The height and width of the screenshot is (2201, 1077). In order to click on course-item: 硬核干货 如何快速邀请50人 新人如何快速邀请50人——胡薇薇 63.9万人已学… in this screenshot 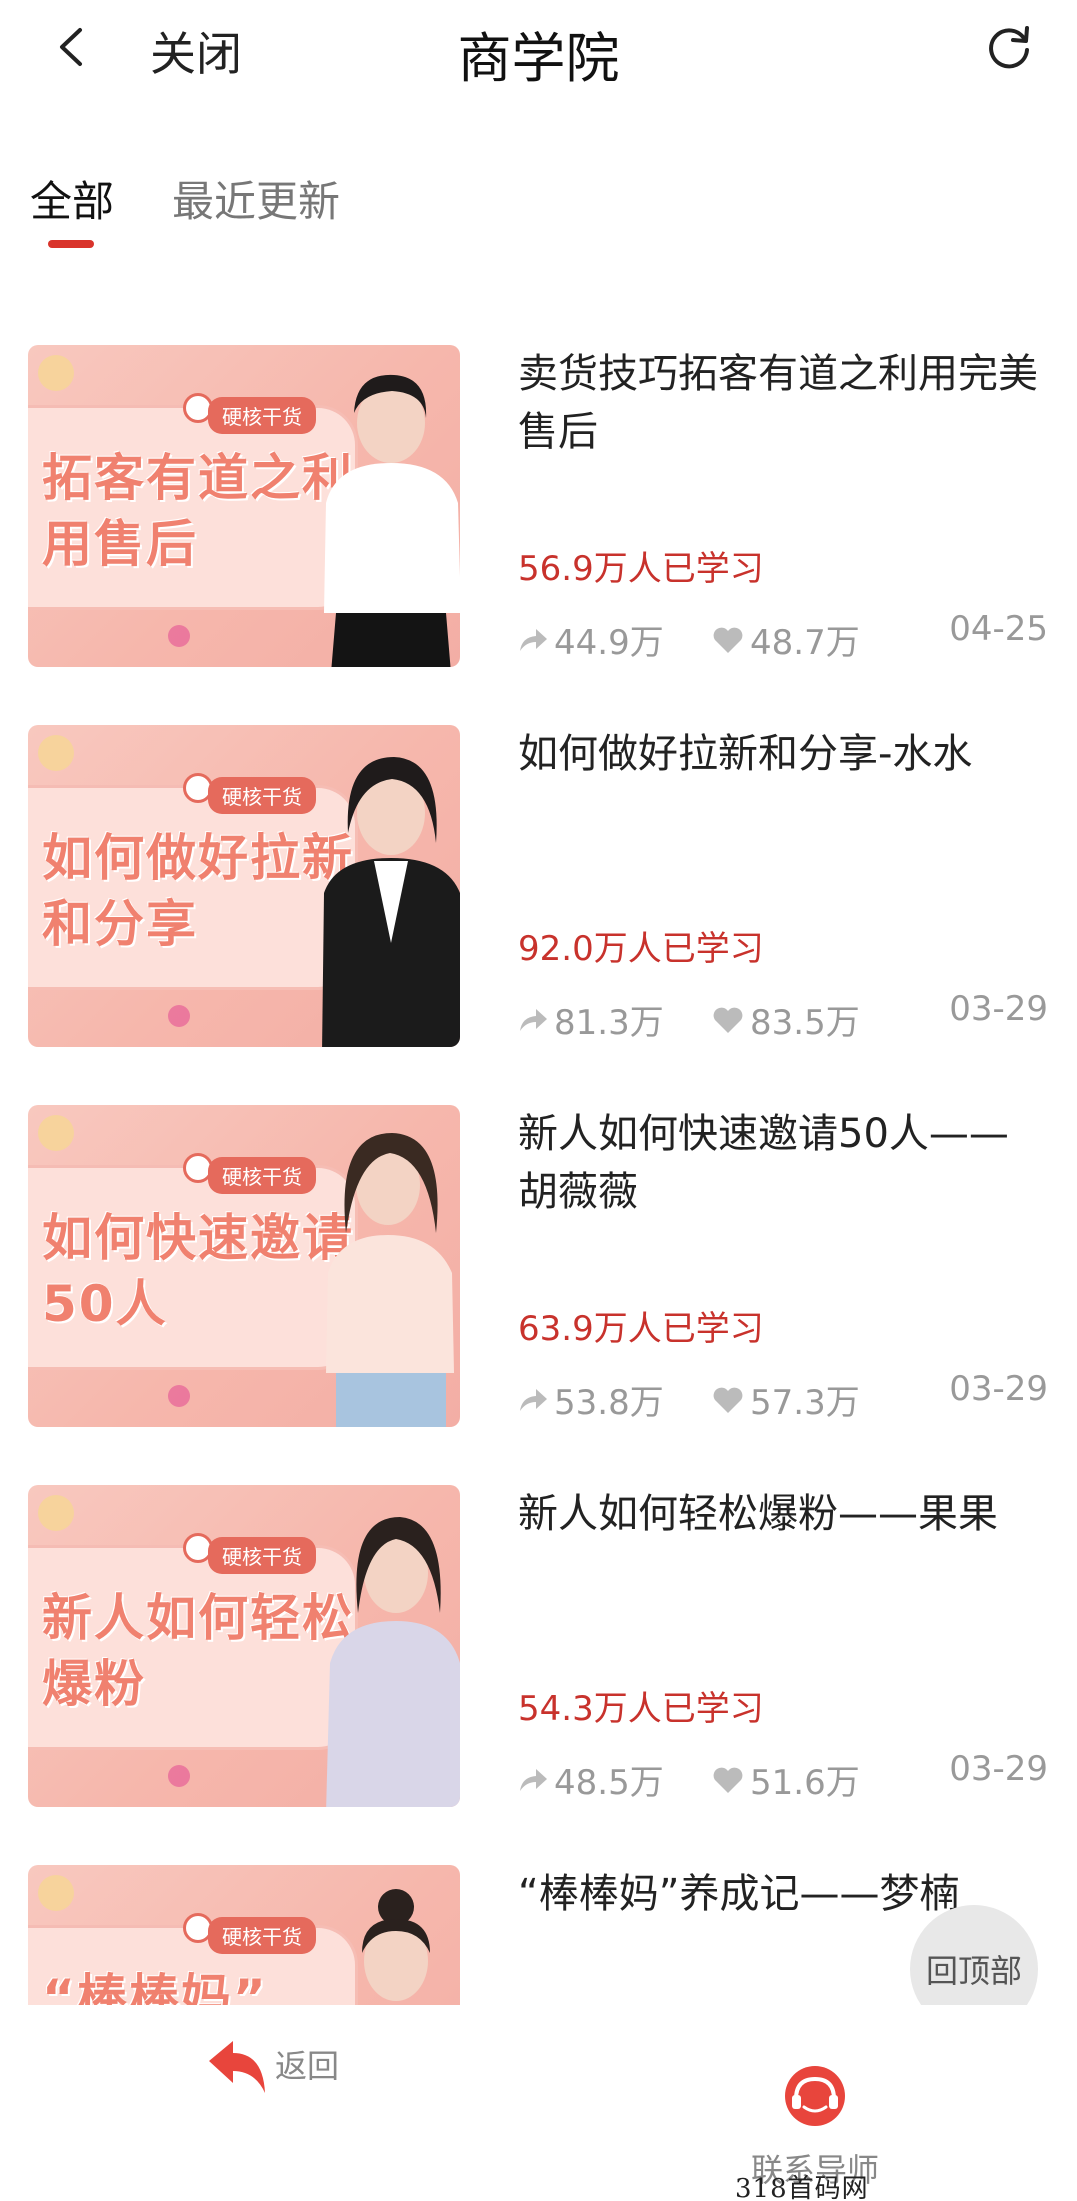, I will do `click(538, 1270)`.